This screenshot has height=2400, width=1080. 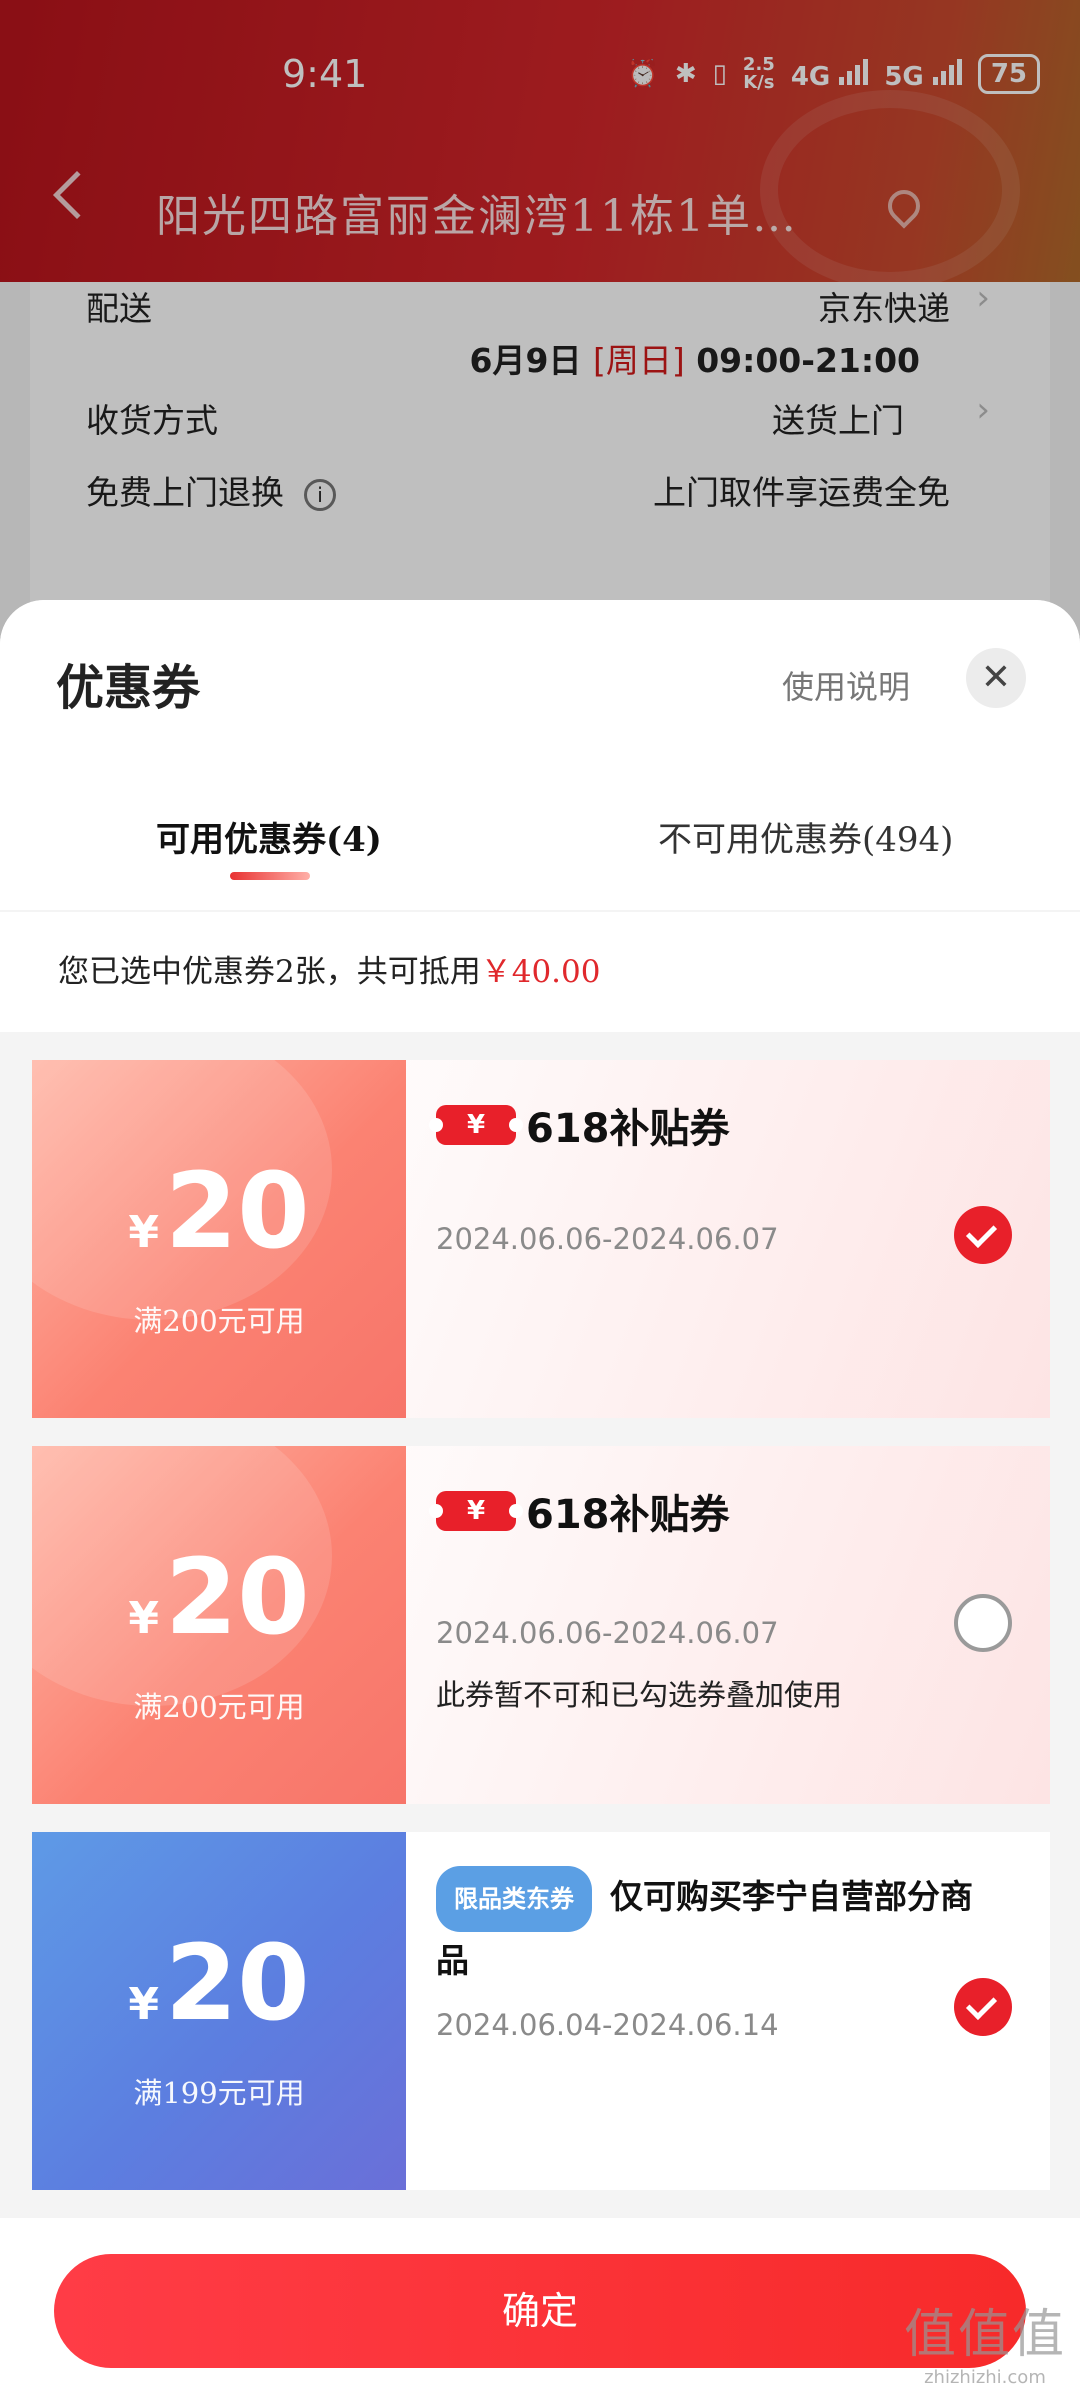 What do you see at coordinates (719, 74) in the screenshot?
I see `vibrate-icon: ▯` at bounding box center [719, 74].